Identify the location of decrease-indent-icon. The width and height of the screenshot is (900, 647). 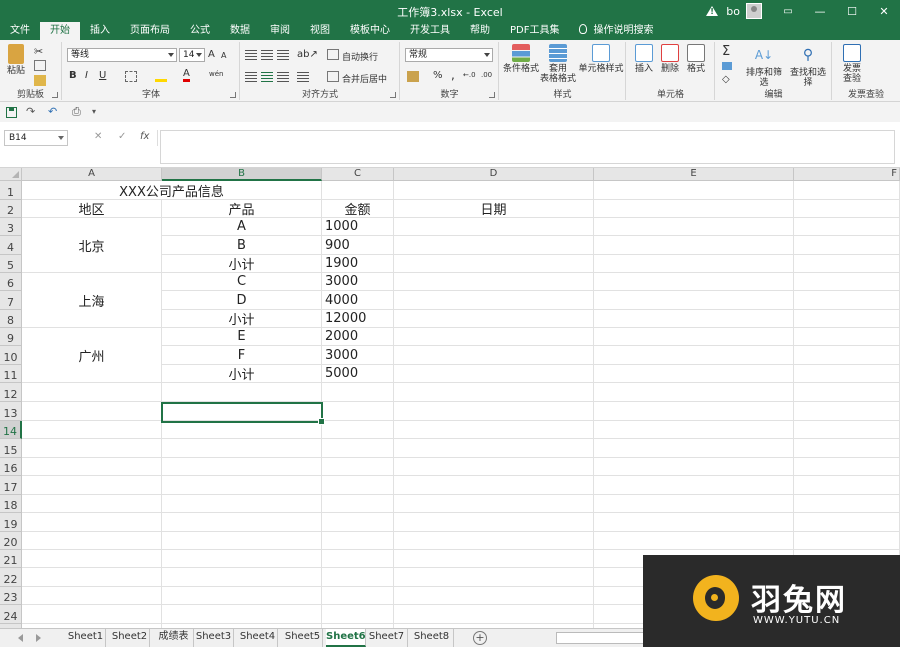
(303, 77).